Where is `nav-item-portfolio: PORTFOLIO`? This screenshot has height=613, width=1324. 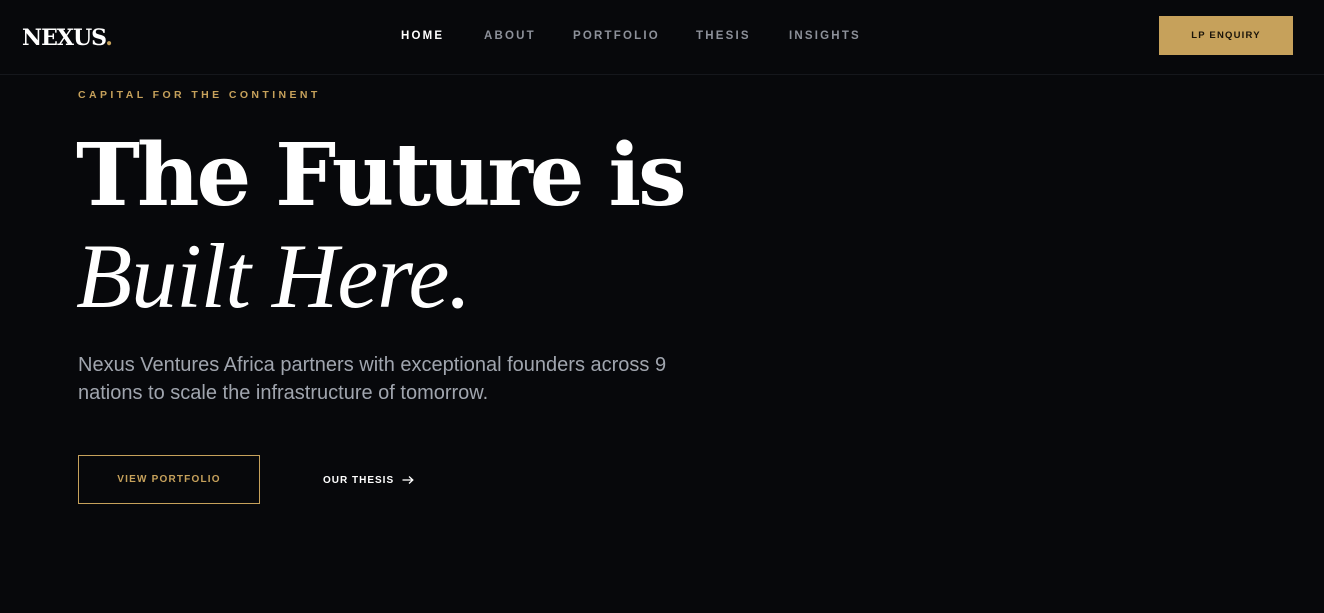 nav-item-portfolio: PORTFOLIO is located at coordinates (616, 36).